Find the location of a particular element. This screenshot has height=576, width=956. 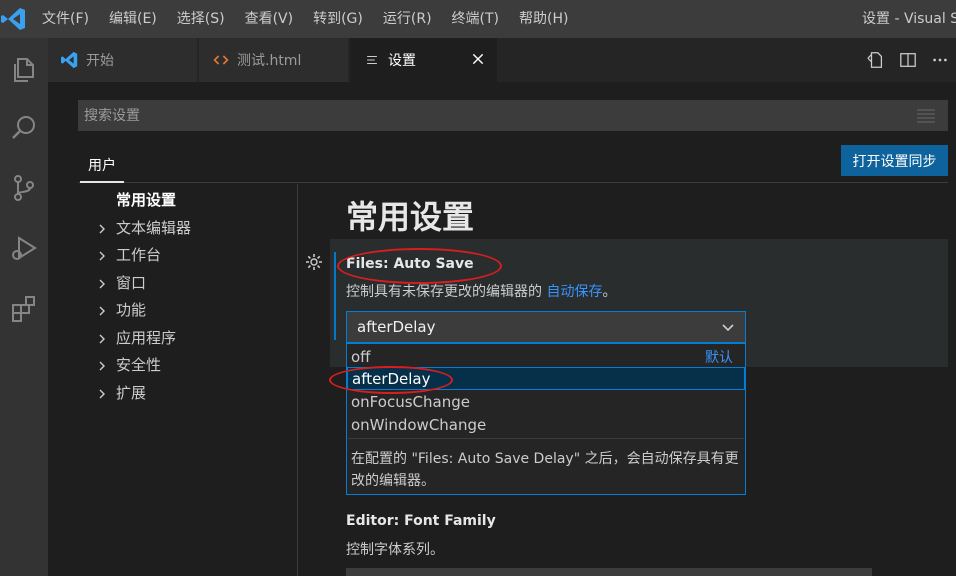

settings-search is located at coordinates (513, 115).